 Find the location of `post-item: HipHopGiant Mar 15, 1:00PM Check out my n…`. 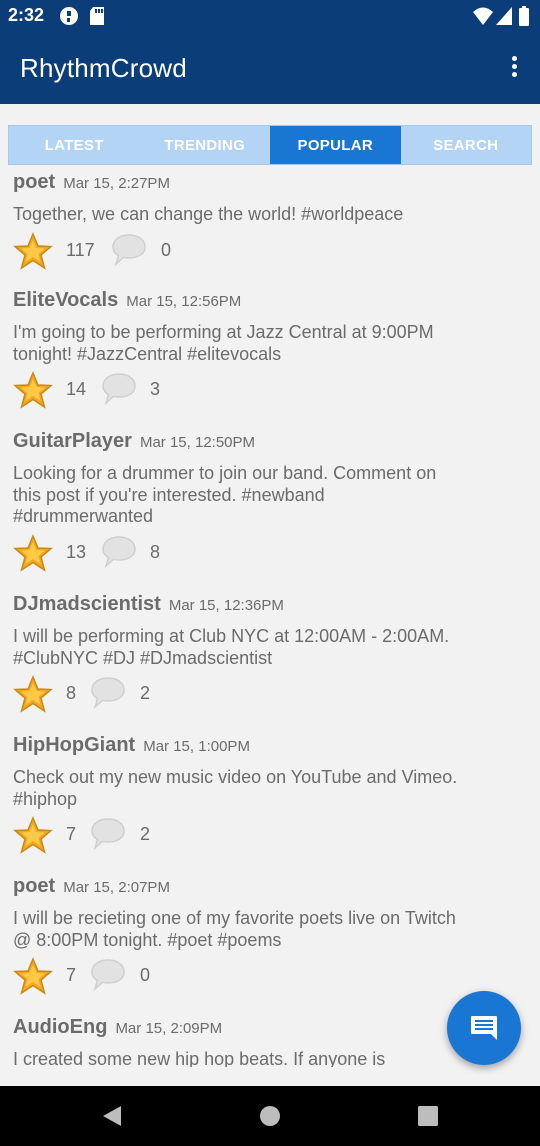

post-item: HipHopGiant Mar 15, 1:00PM Check out my n… is located at coordinates (263, 795).